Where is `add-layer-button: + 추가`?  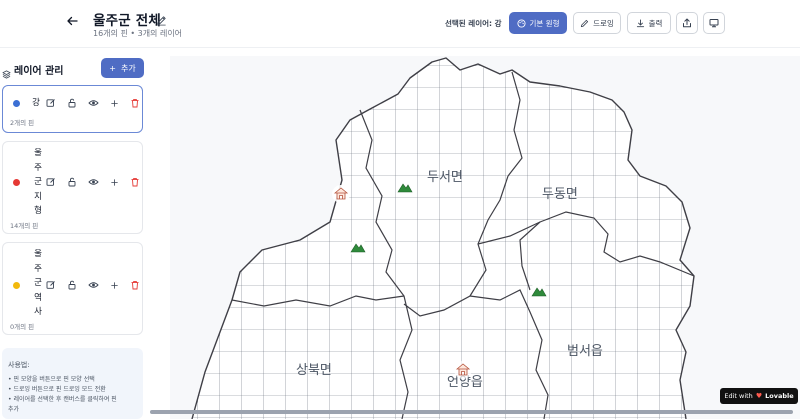
add-layer-button: + 추가 is located at coordinates (122, 68).